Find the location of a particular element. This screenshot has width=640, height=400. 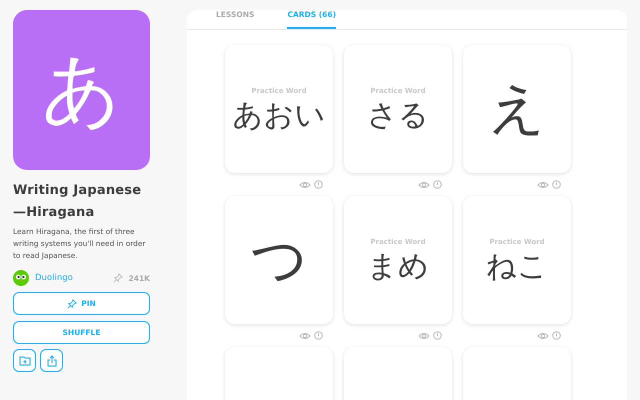

card-letter: つ is located at coordinates (279, 260).